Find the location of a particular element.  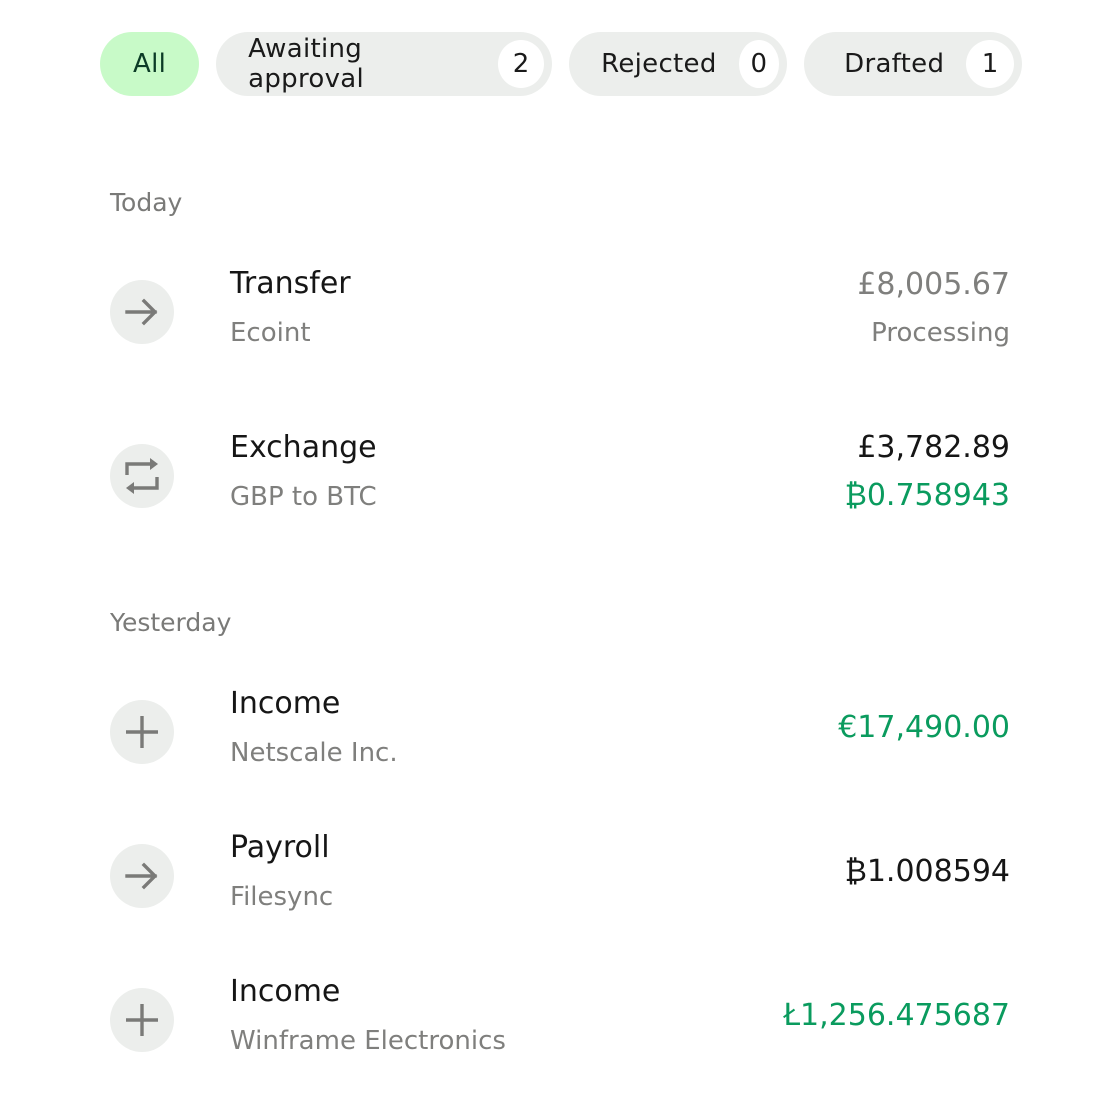

count-badge: 2 is located at coordinates (521, 64).